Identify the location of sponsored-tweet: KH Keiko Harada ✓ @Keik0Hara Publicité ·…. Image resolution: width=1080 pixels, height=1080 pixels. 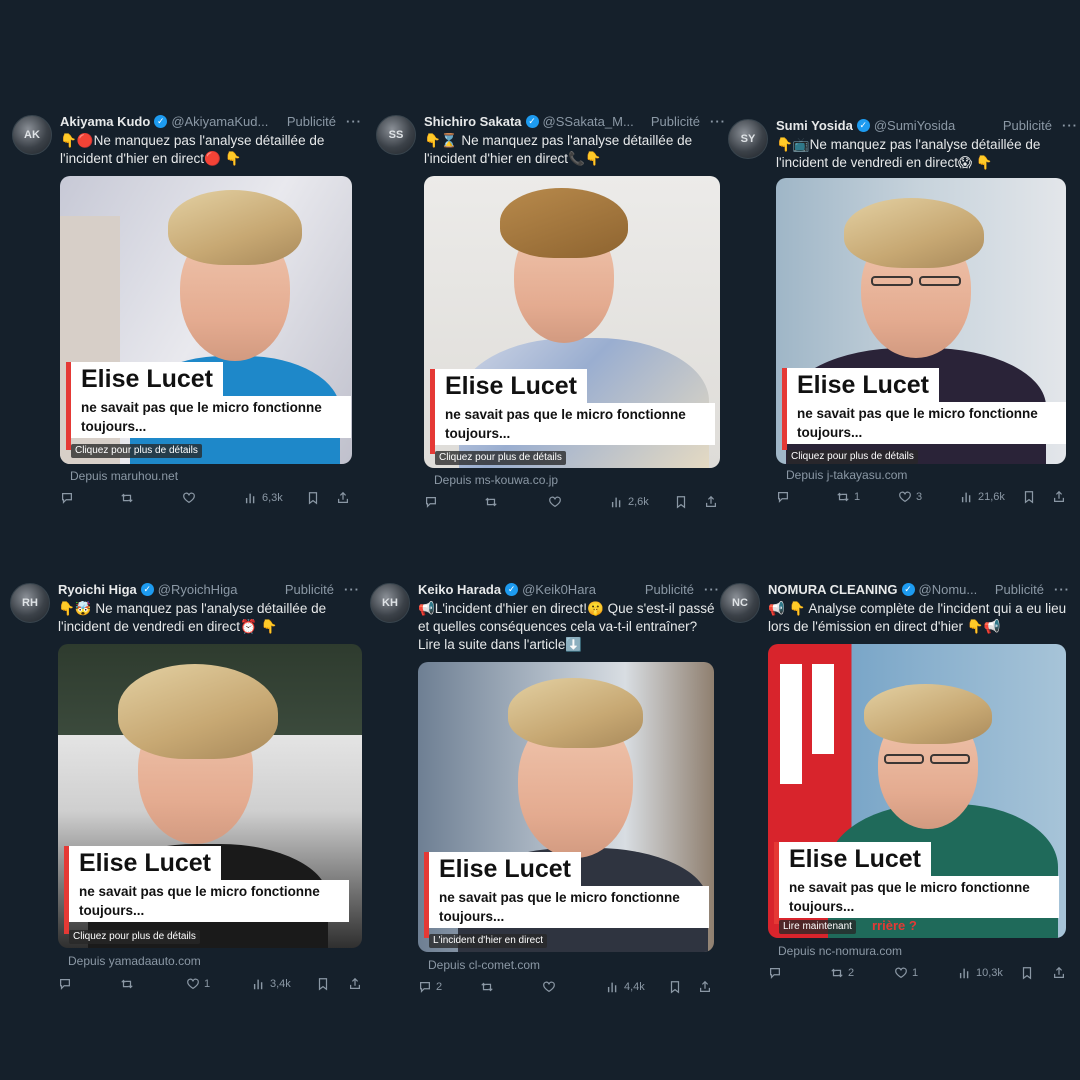
(545, 790).